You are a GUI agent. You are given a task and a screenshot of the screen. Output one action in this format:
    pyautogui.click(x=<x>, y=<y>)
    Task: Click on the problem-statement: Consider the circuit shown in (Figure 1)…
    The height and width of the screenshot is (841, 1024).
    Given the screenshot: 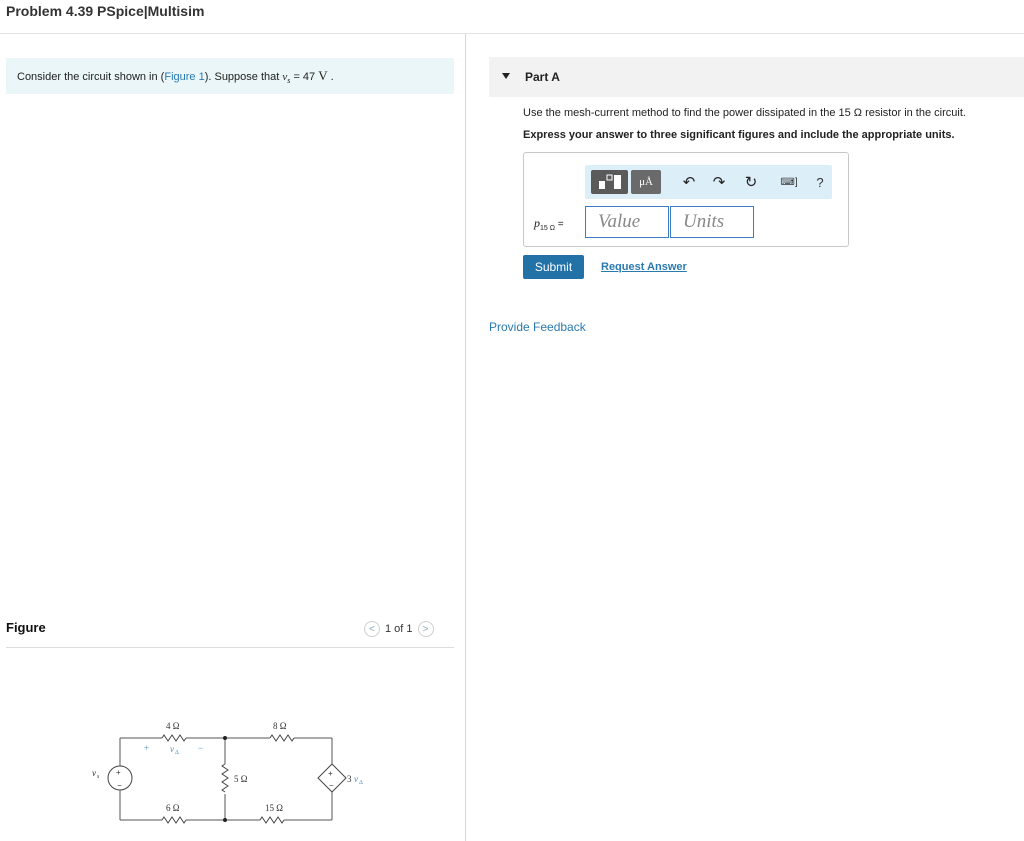 What is the action you would take?
    pyautogui.click(x=230, y=76)
    